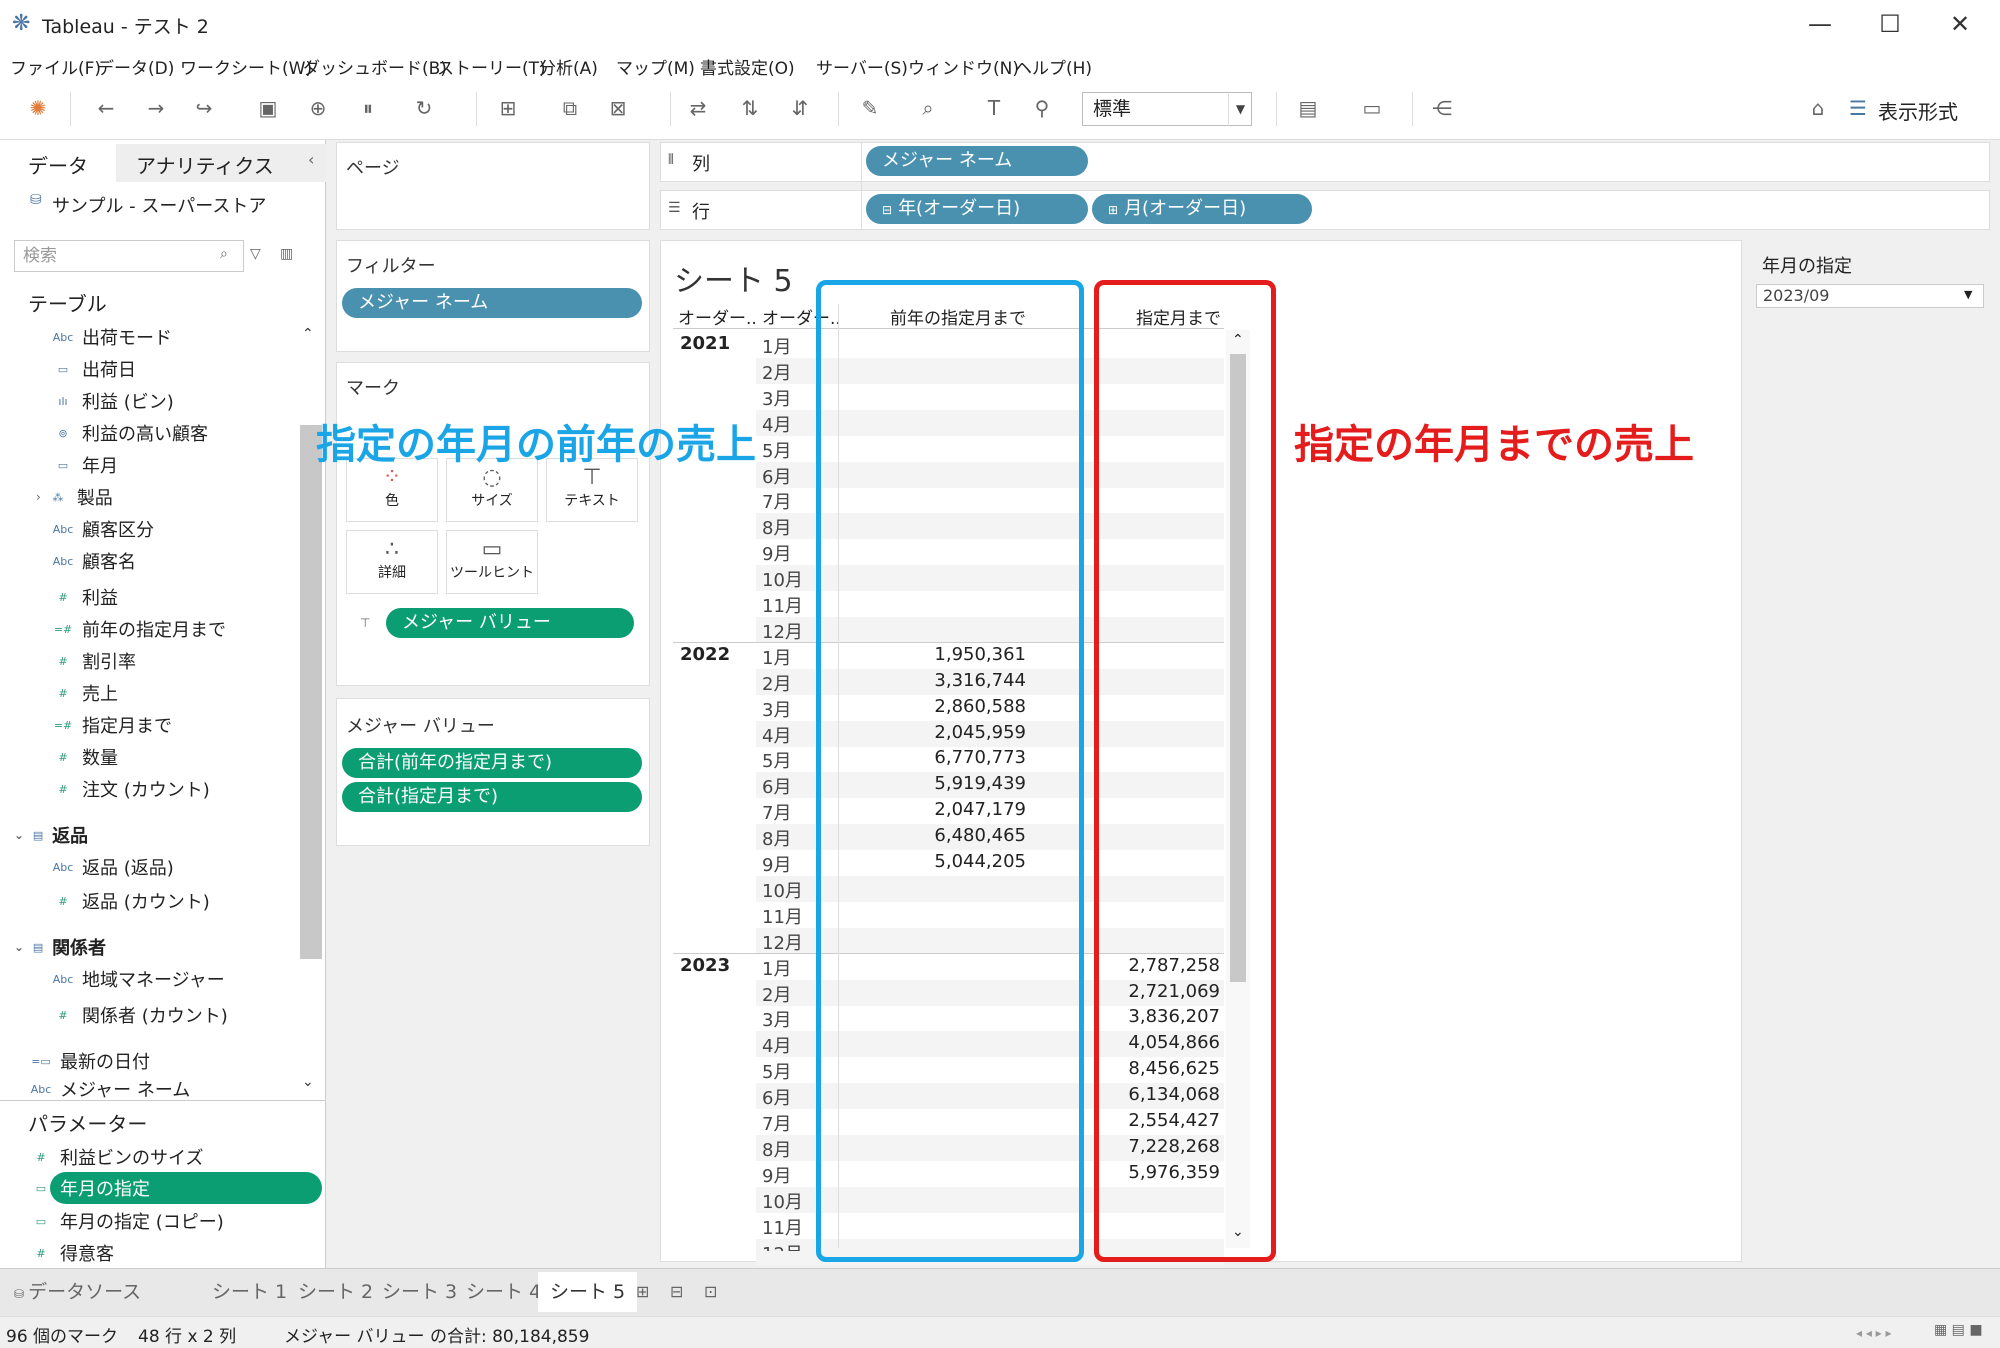  I want to click on field-item: Abc 返品 (返品), so click(112, 867).